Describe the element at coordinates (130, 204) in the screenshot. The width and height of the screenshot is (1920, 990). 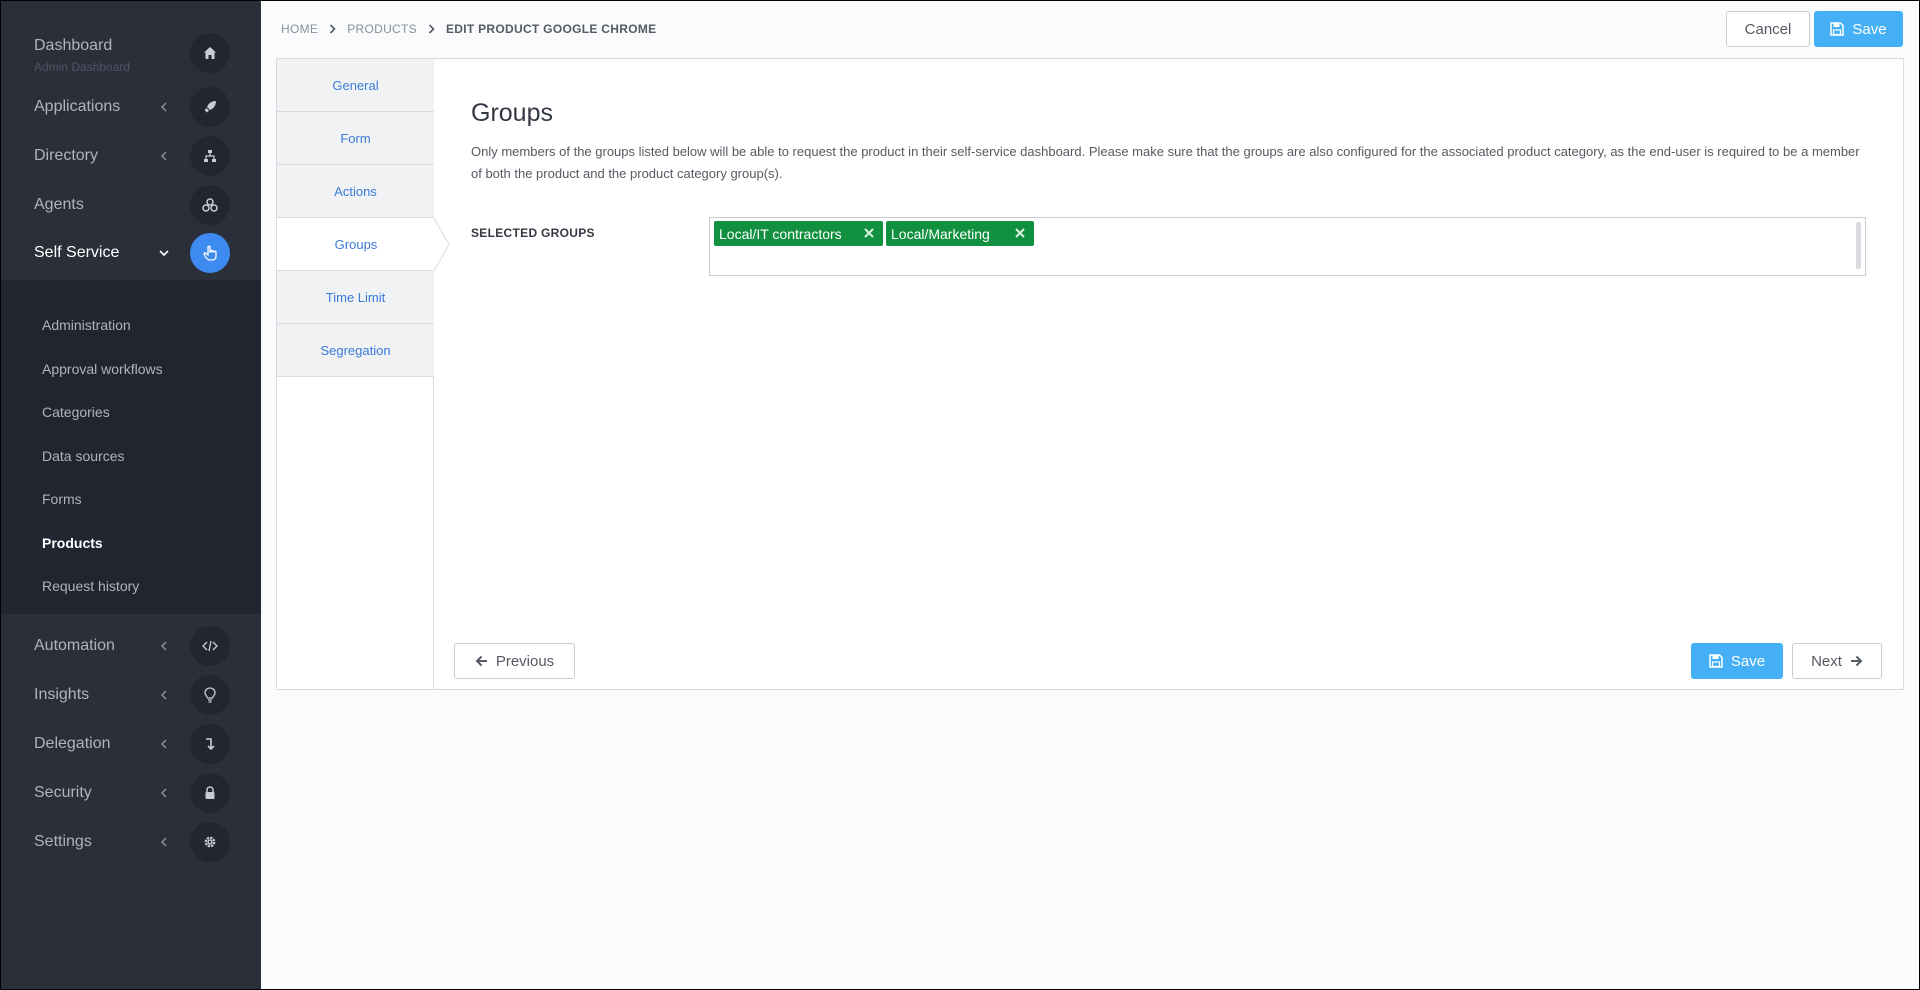
I see `nav-item-agents: Agents` at that location.